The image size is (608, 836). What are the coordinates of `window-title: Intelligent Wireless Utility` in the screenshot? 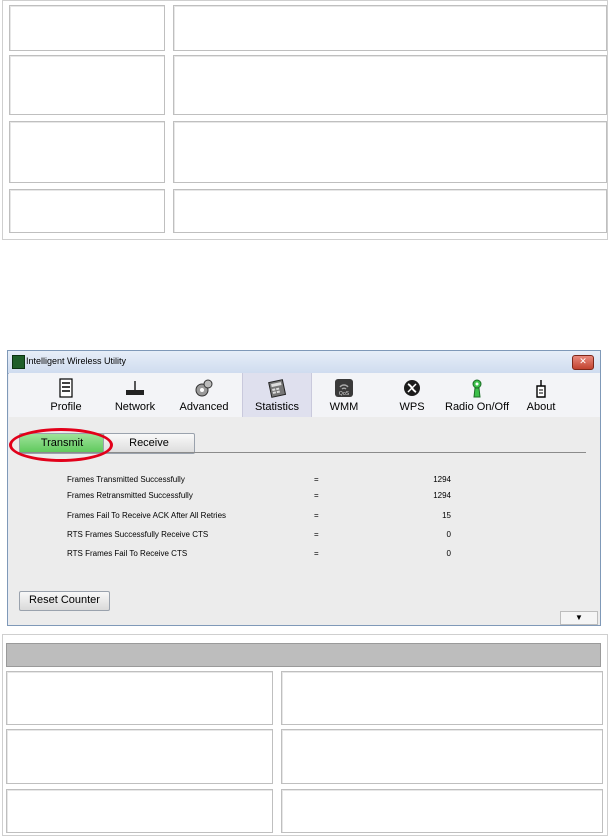 It's located at (76, 361).